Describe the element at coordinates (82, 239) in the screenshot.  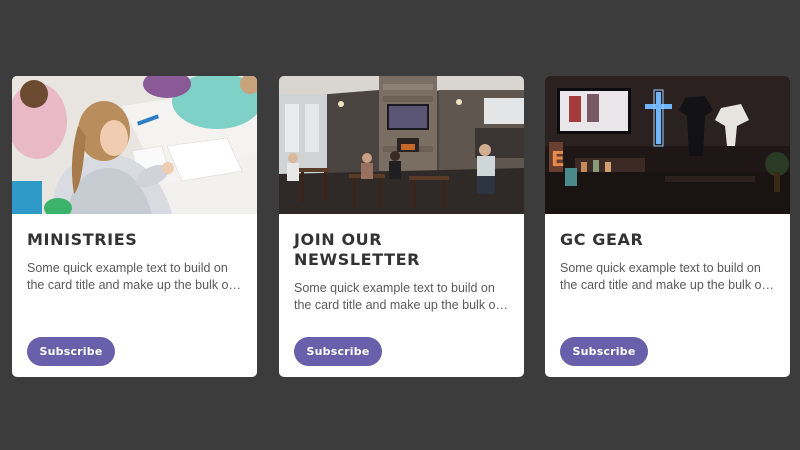
I see `card-title: Ministries` at that location.